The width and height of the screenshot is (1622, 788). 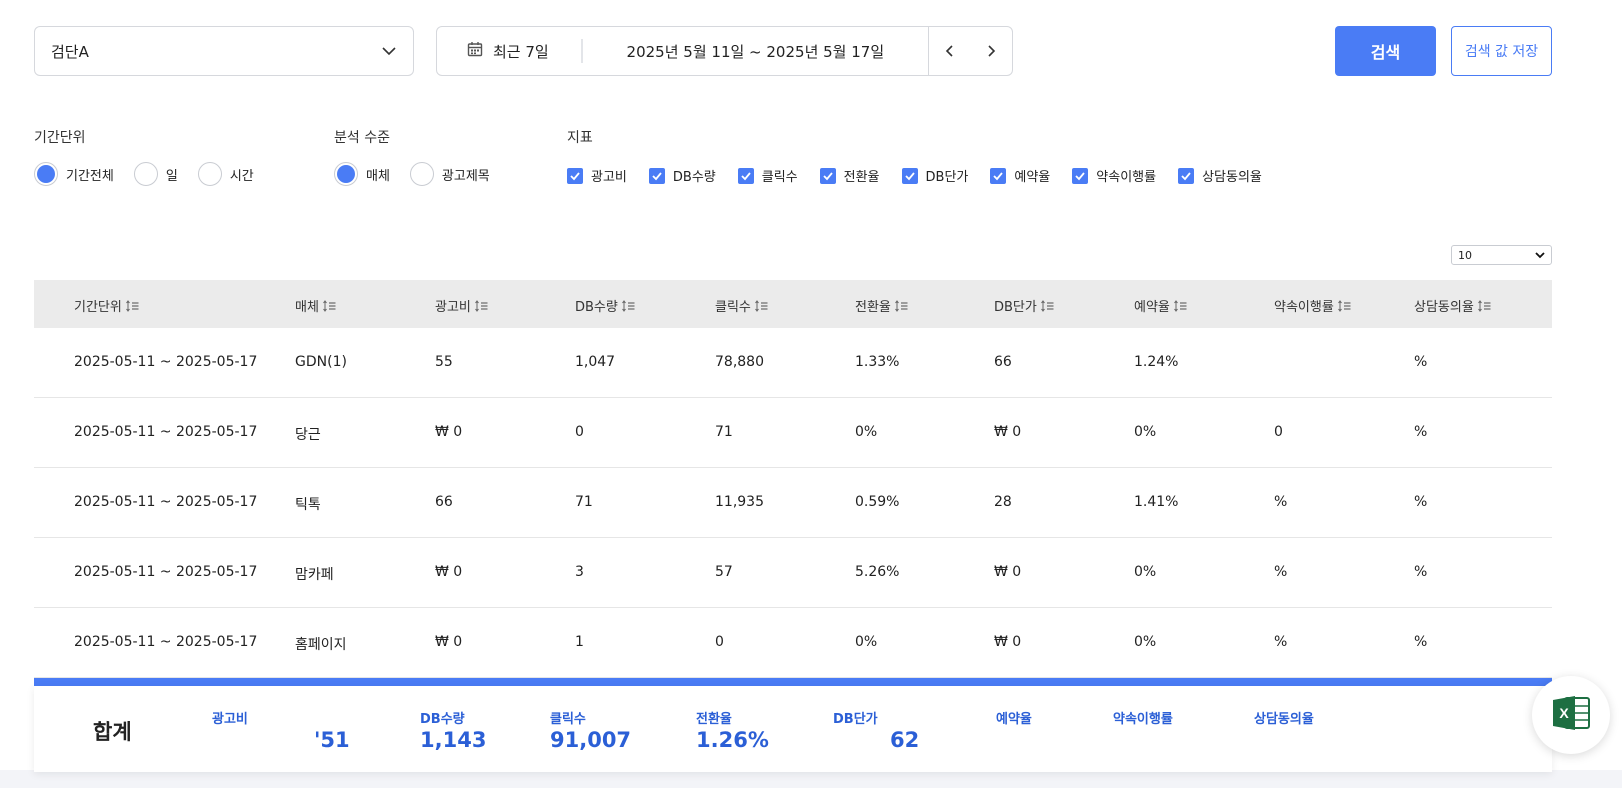 I want to click on excel-icon: X, so click(x=1571, y=715).